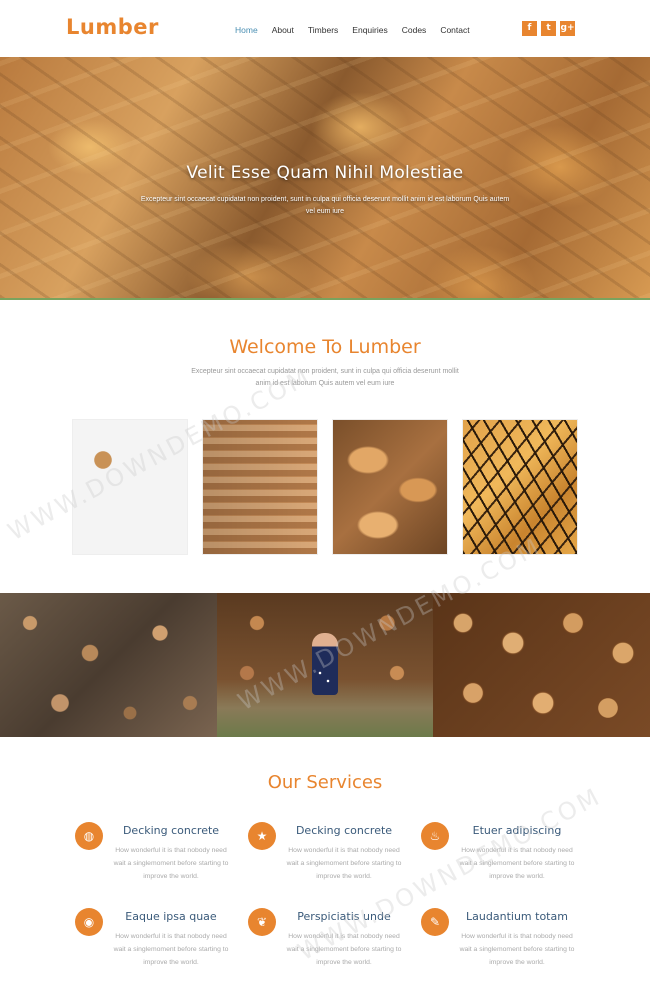  I want to click on fire-icon: ♨, so click(435, 836).